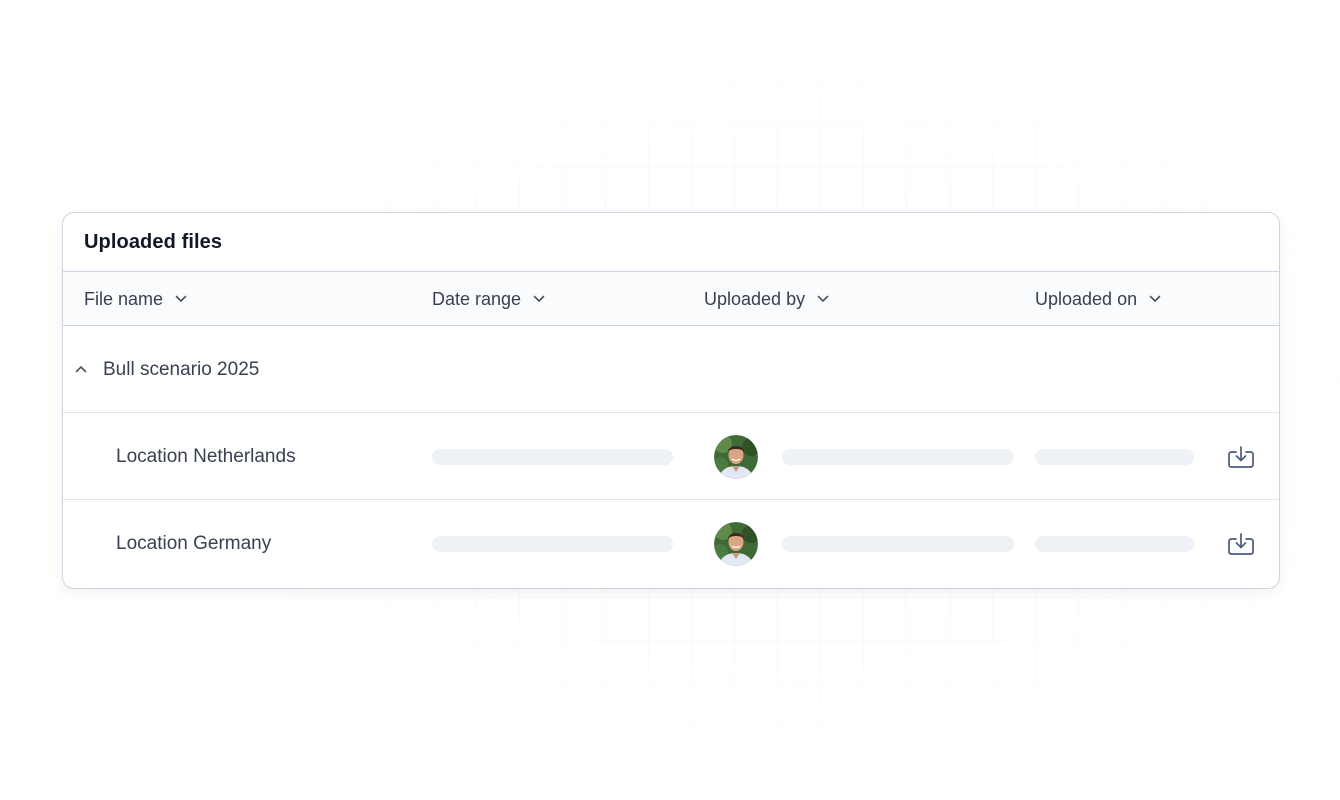 This screenshot has width=1340, height=800. I want to click on column-header-uploaded-by: Uploaded by, so click(767, 299).